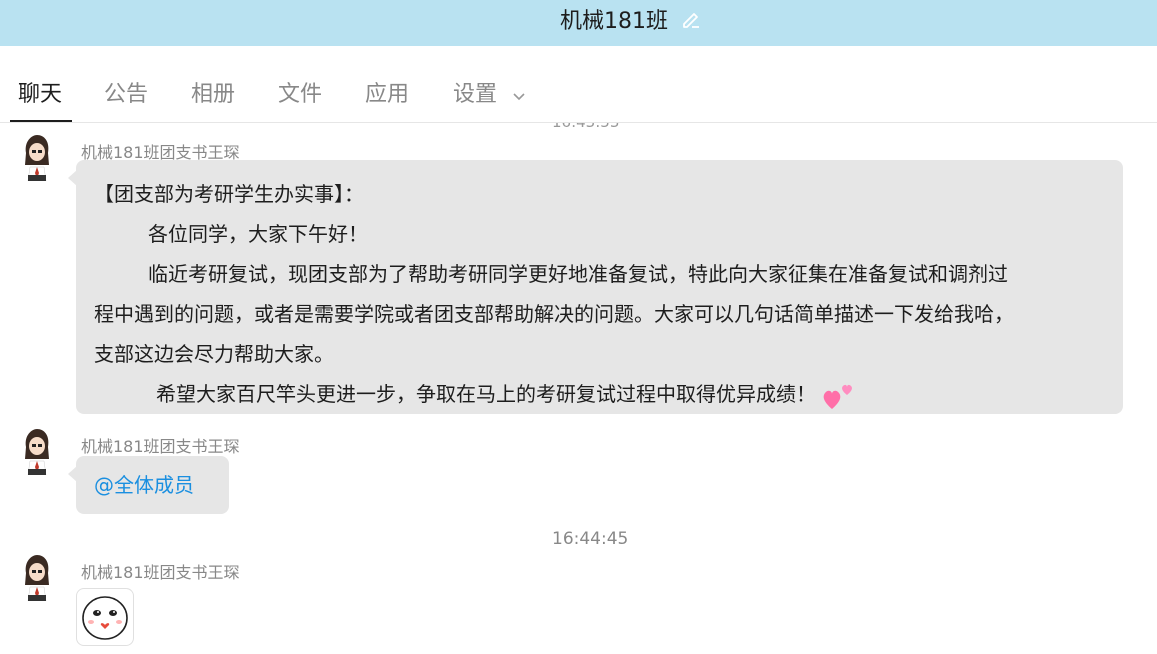  What do you see at coordinates (214, 354) in the screenshot?
I see `message-line: 支部这边会尽力帮助大家。` at bounding box center [214, 354].